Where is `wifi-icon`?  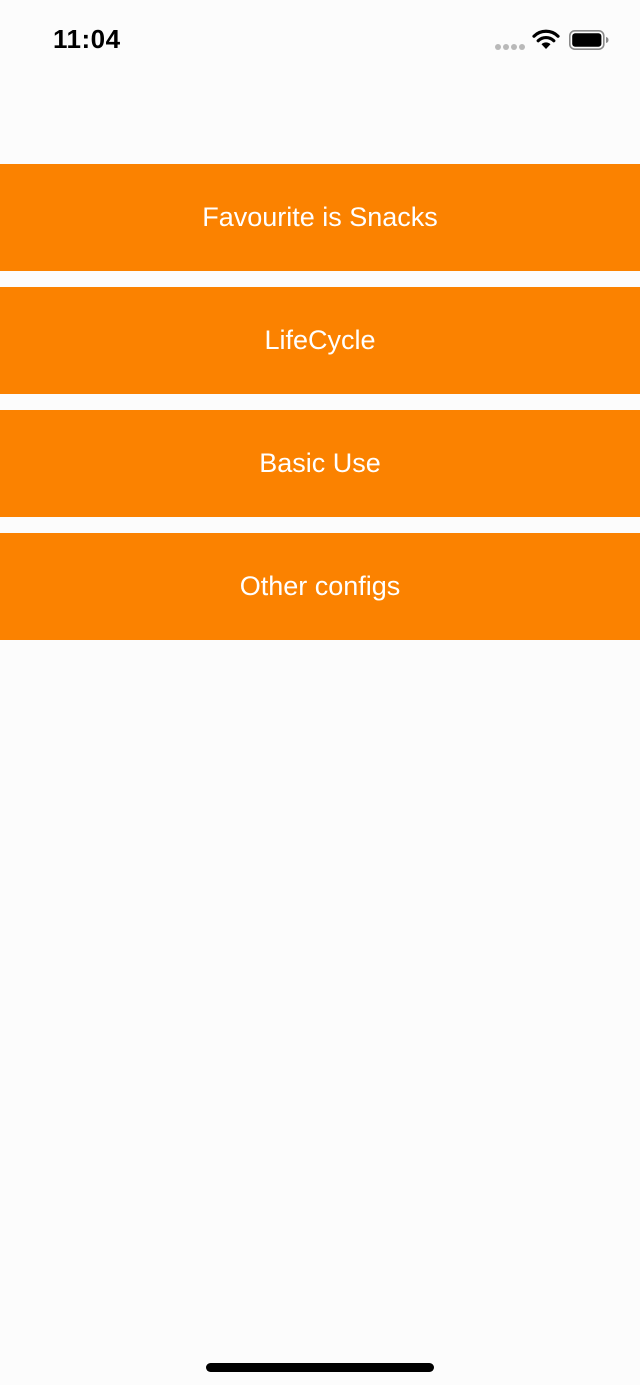
wifi-icon is located at coordinates (546, 39).